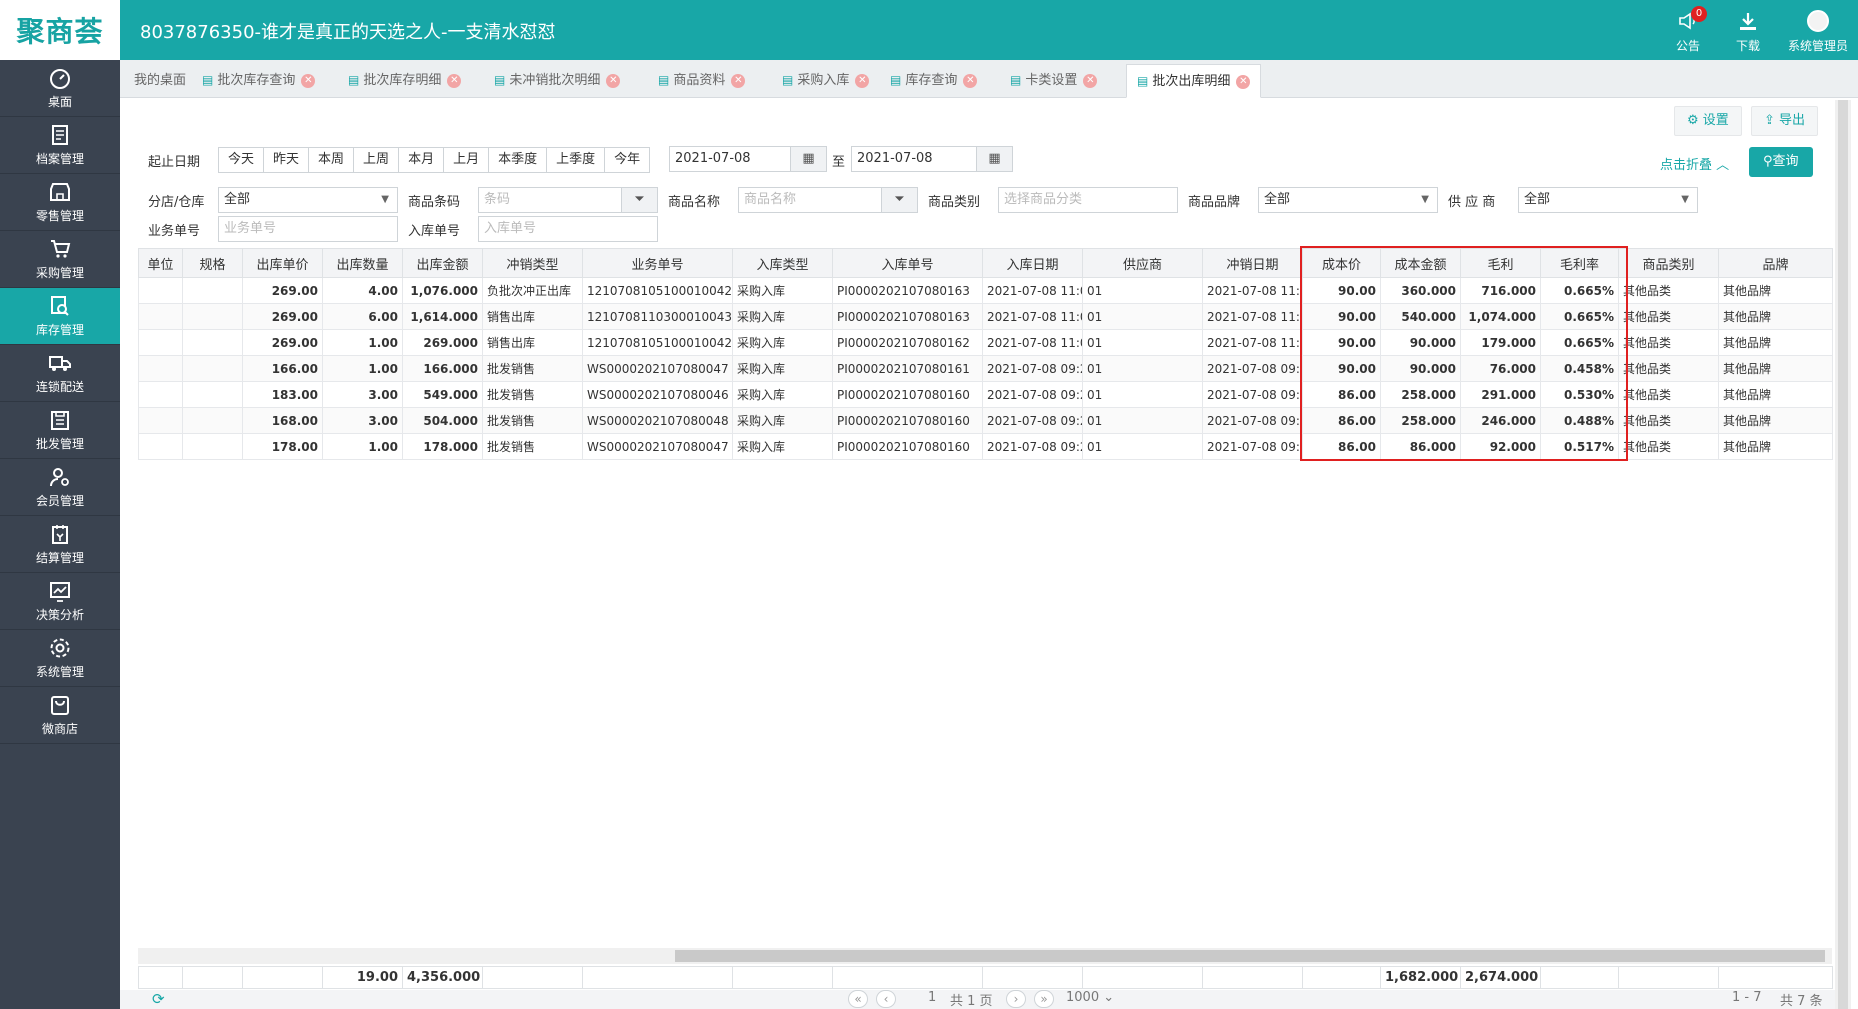 This screenshot has width=1858, height=1009. Describe the element at coordinates (308, 200) in the screenshot. I see `store-select: 全部 ▼` at that location.